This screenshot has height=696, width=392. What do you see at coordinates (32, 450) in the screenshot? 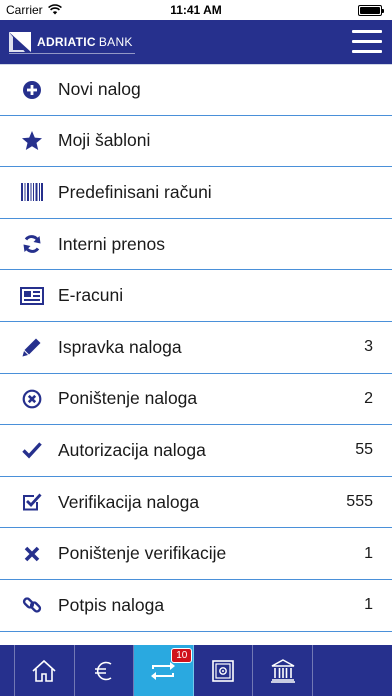
I see `checkmark-icon` at bounding box center [32, 450].